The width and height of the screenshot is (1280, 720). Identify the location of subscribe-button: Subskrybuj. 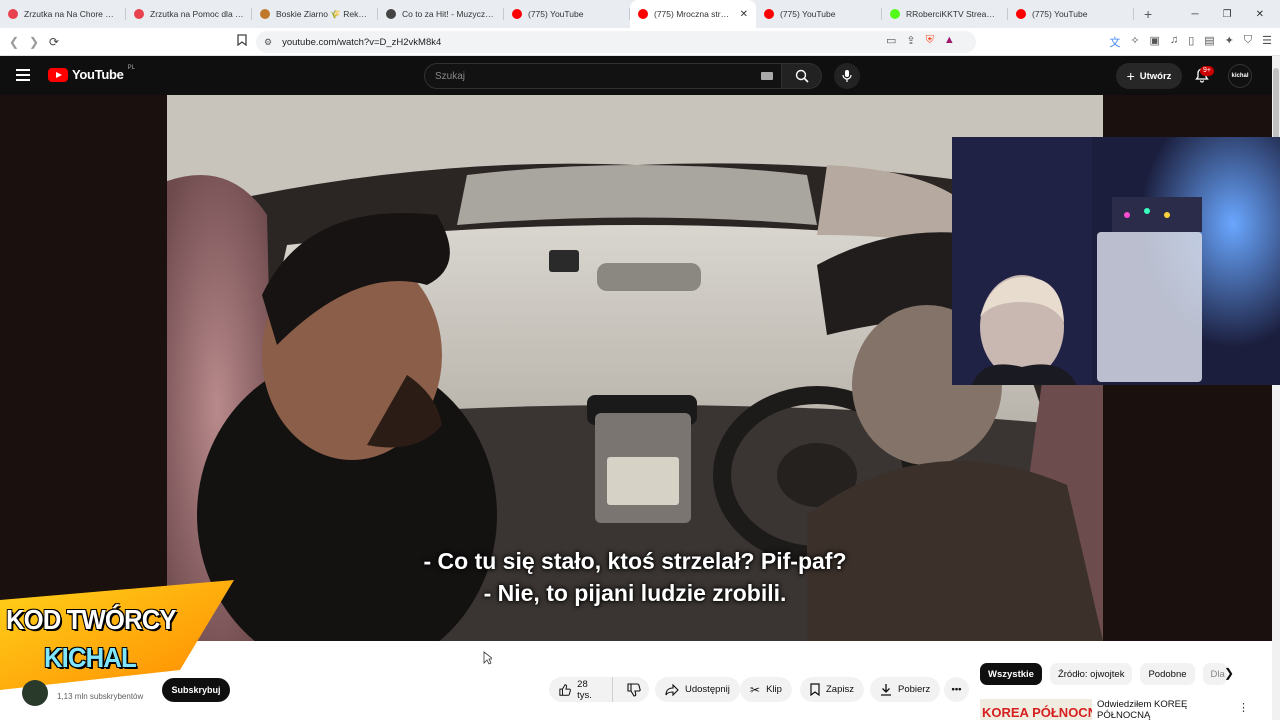
(196, 690).